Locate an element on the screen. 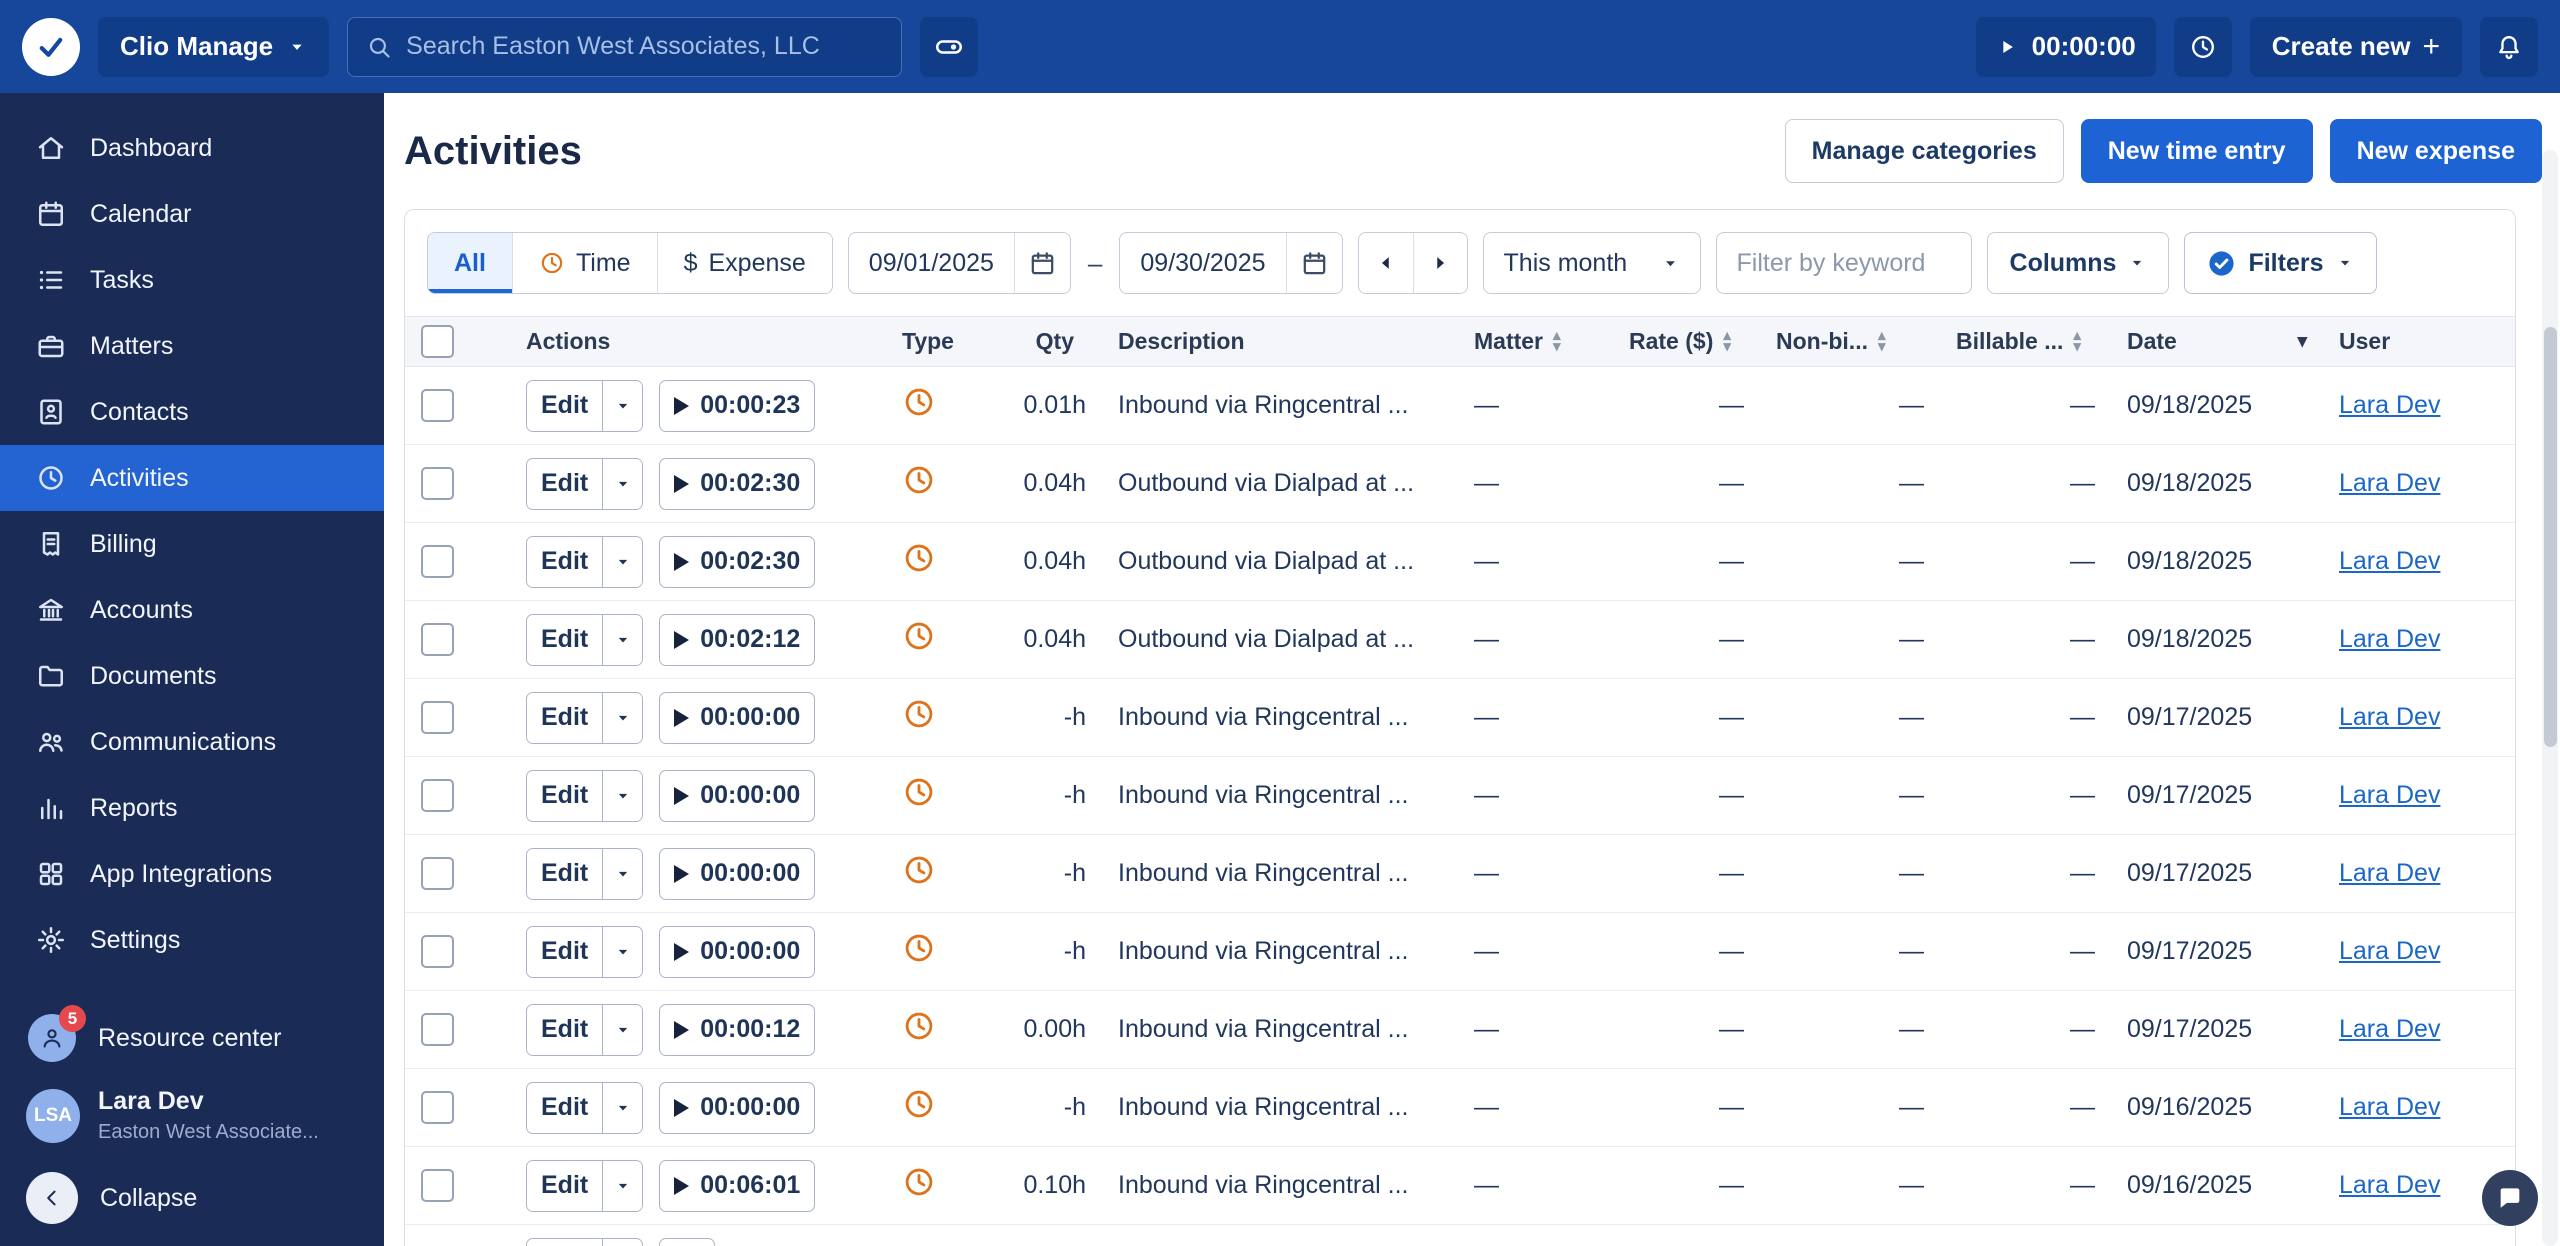  row-timer-button: 00:06:01 is located at coordinates (737, 1185).